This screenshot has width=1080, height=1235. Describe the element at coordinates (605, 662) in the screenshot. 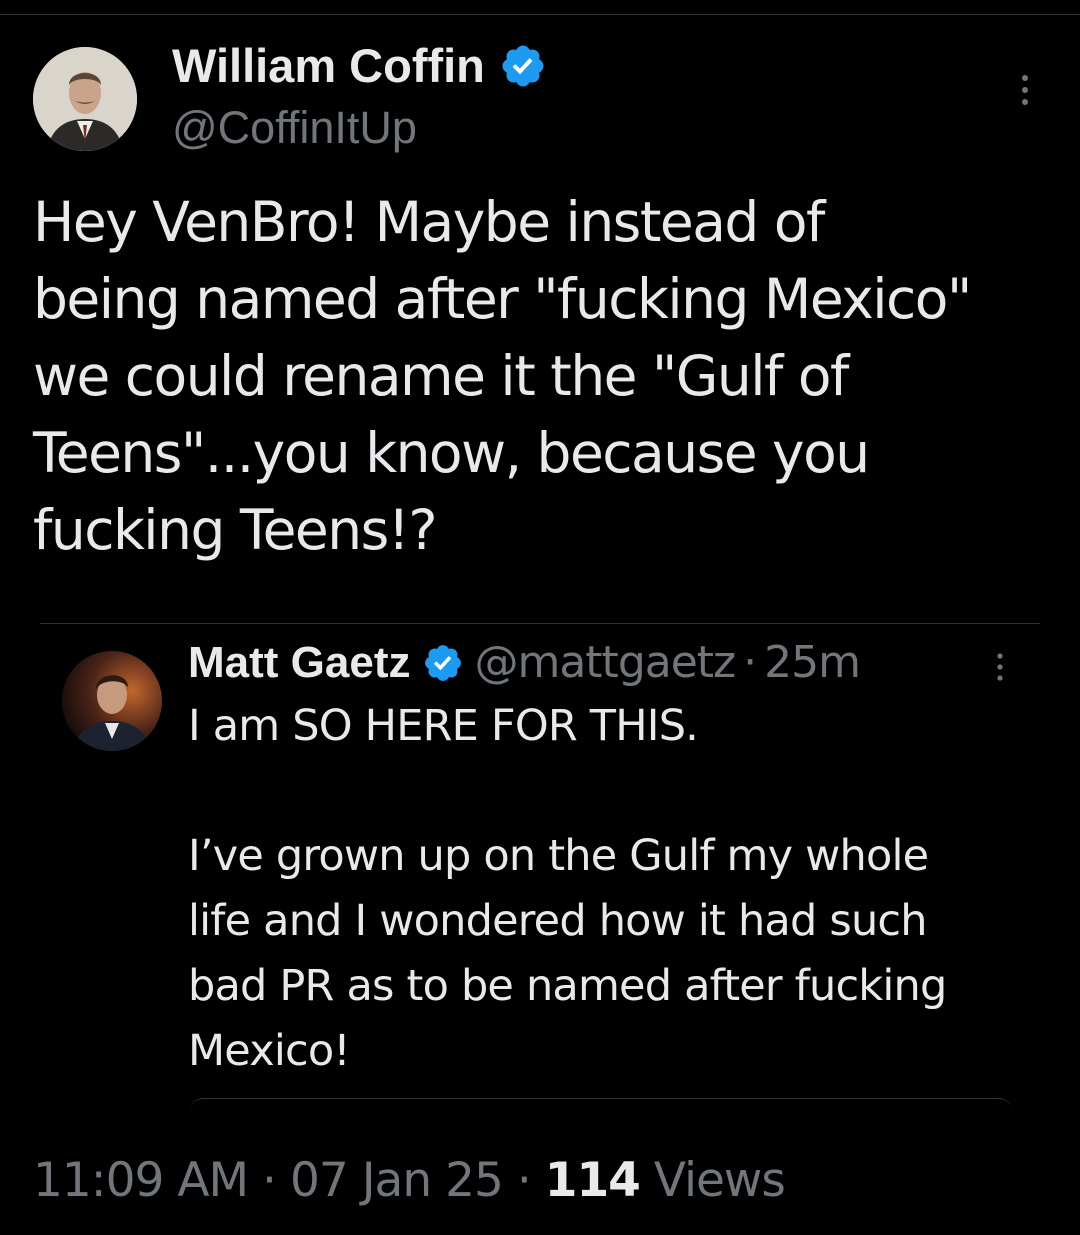

I see `reply-author-handle: @mattgaetz` at that location.